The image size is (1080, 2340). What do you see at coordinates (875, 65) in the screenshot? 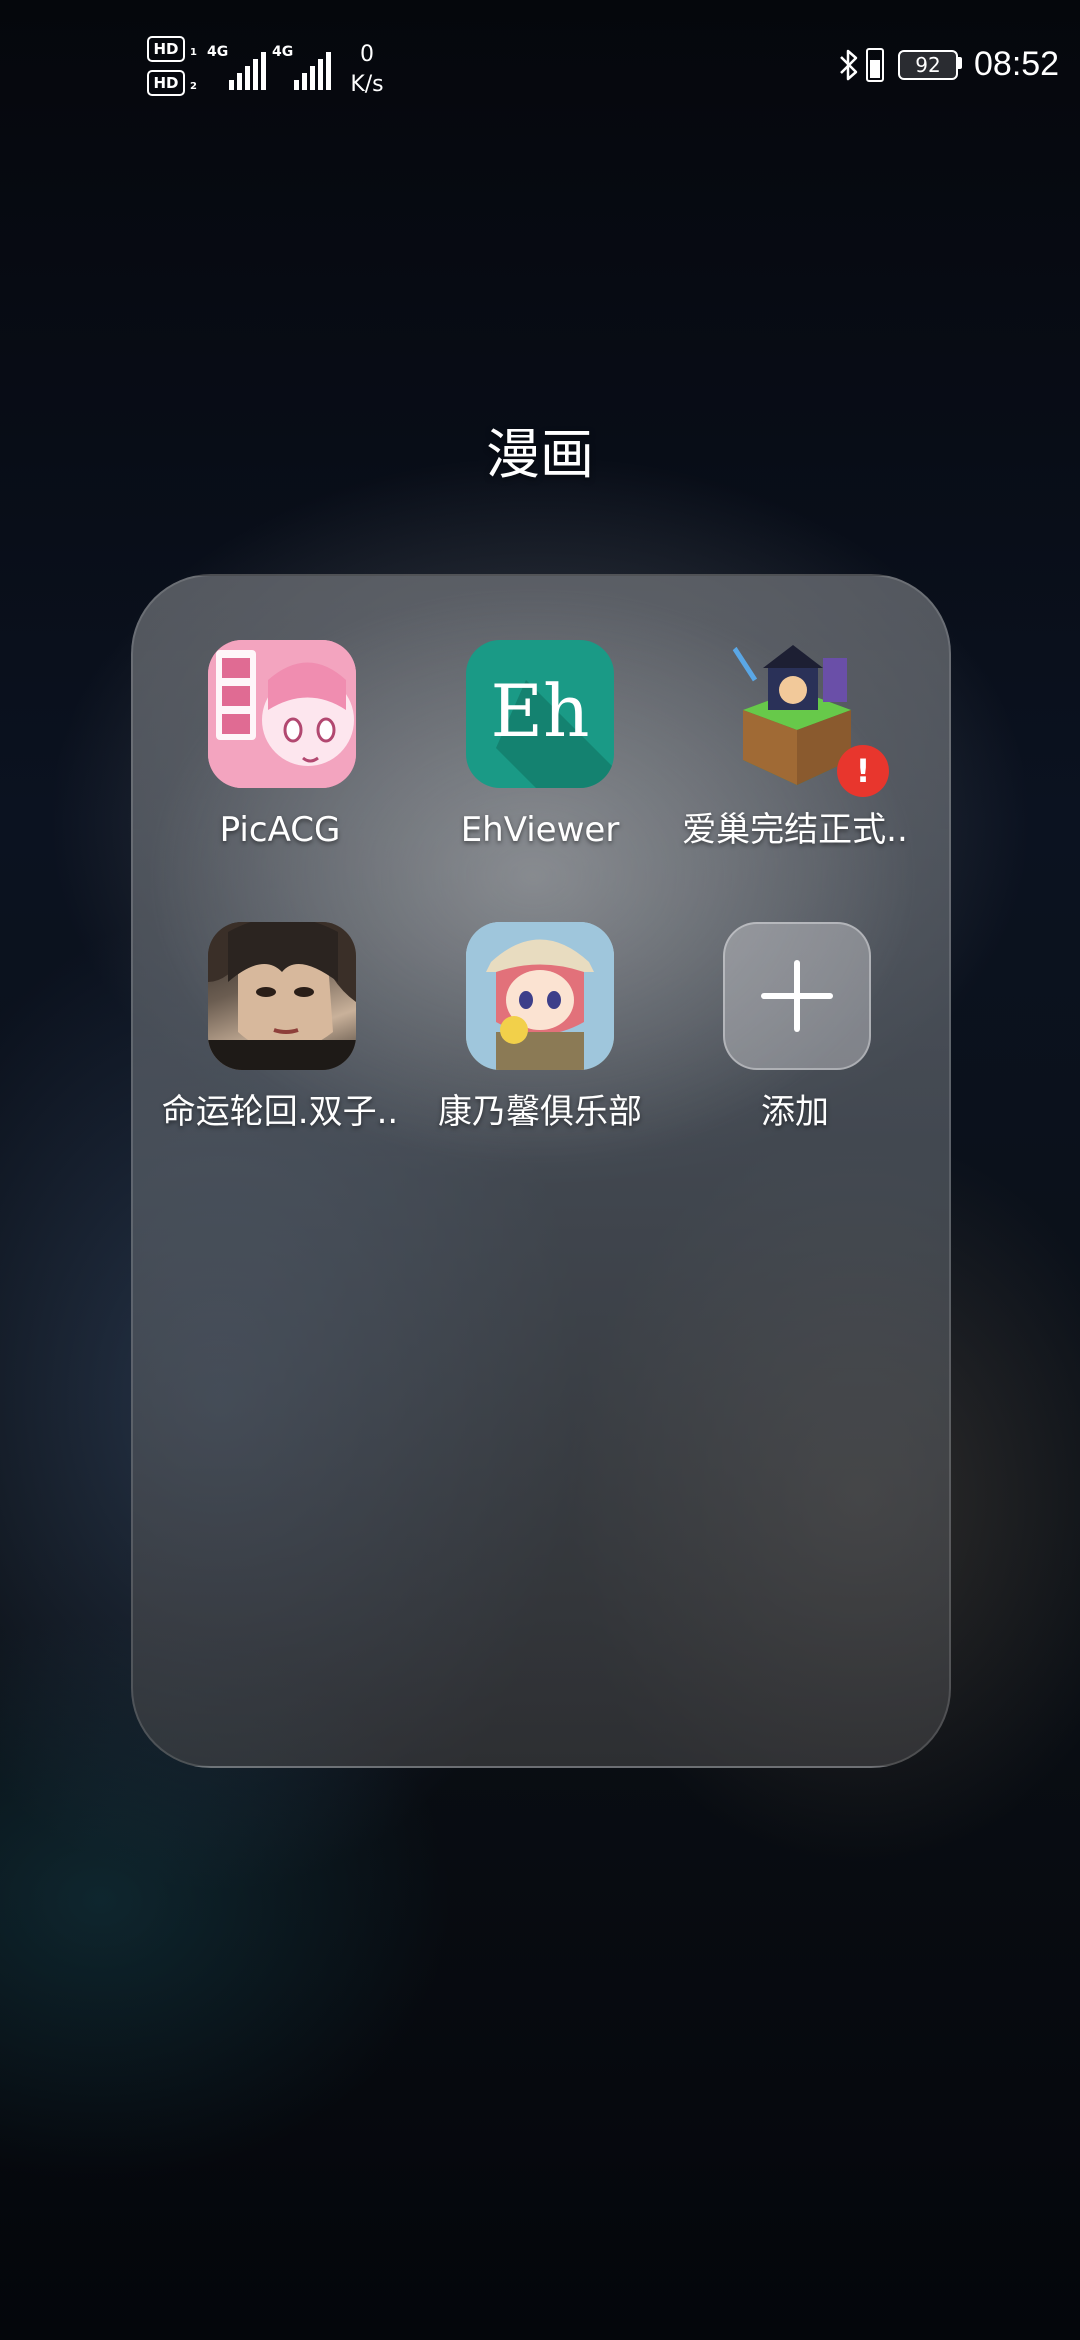
I see `battery-saver-icon` at bounding box center [875, 65].